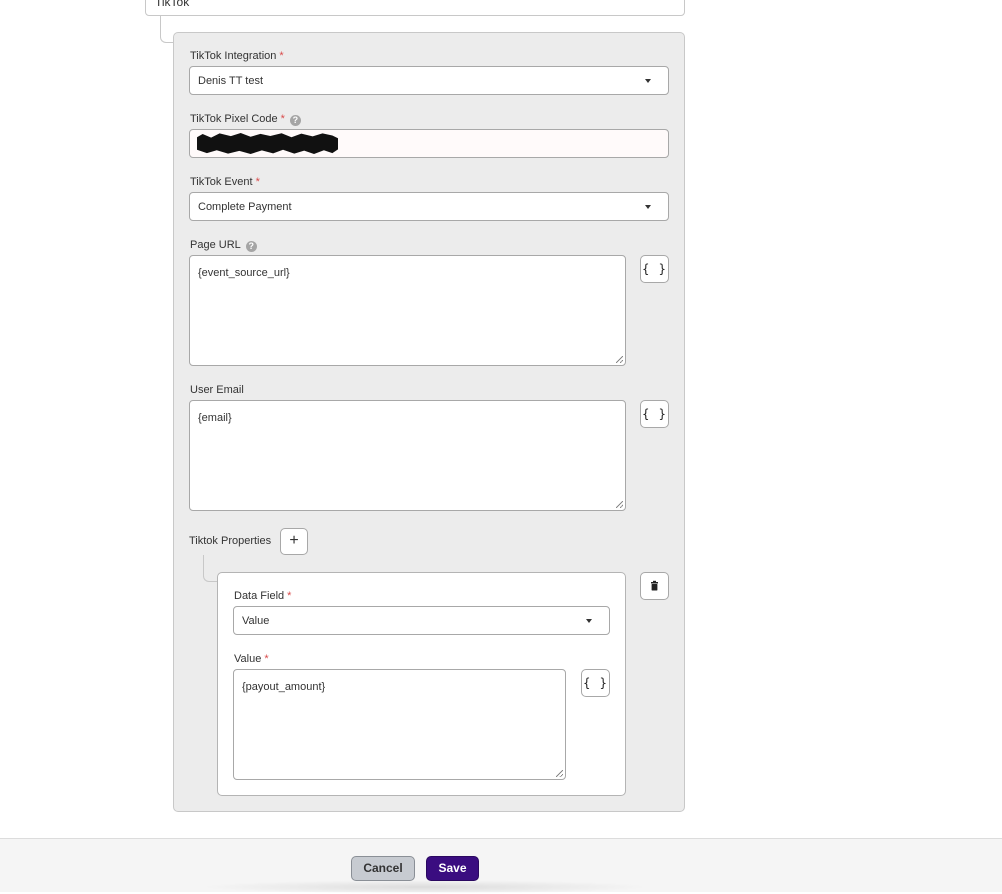  I want to click on page-url-label: Page URL?, so click(223, 245).